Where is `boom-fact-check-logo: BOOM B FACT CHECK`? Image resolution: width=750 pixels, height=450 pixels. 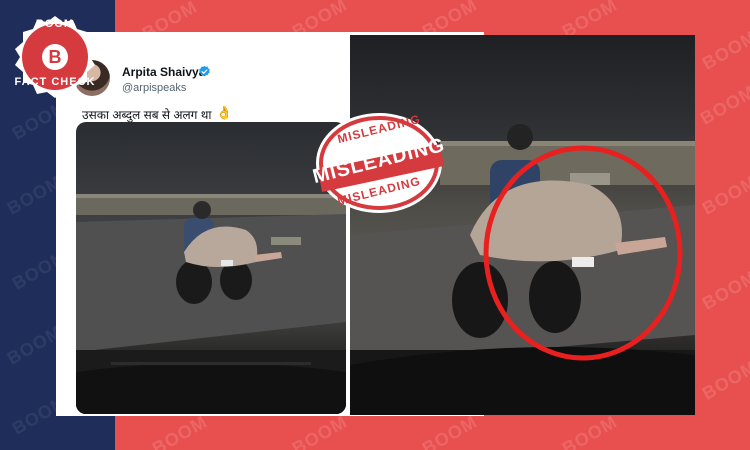
boom-fact-check-logo: BOOM B FACT CHECK is located at coordinates (55, 57).